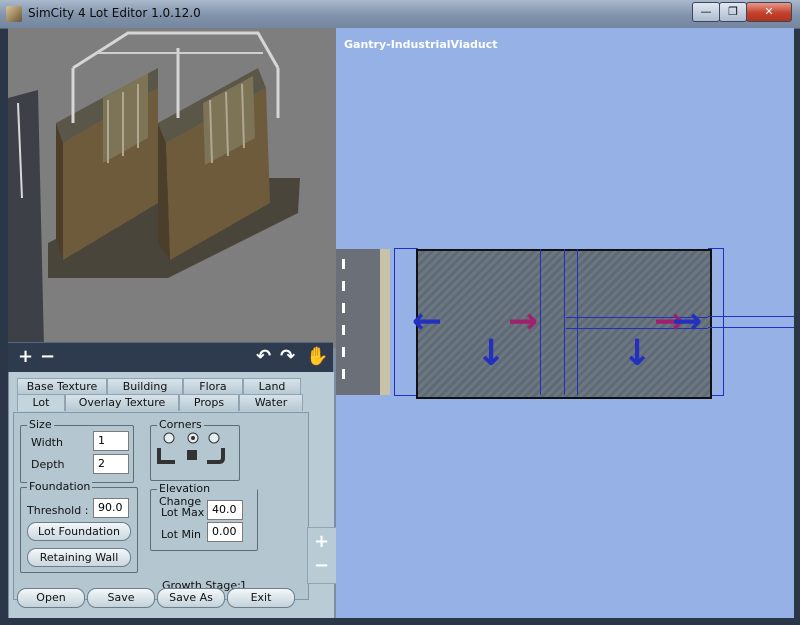 This screenshot has height=625, width=800. What do you see at coordinates (733, 12) in the screenshot?
I see `maximize-button: ❐` at bounding box center [733, 12].